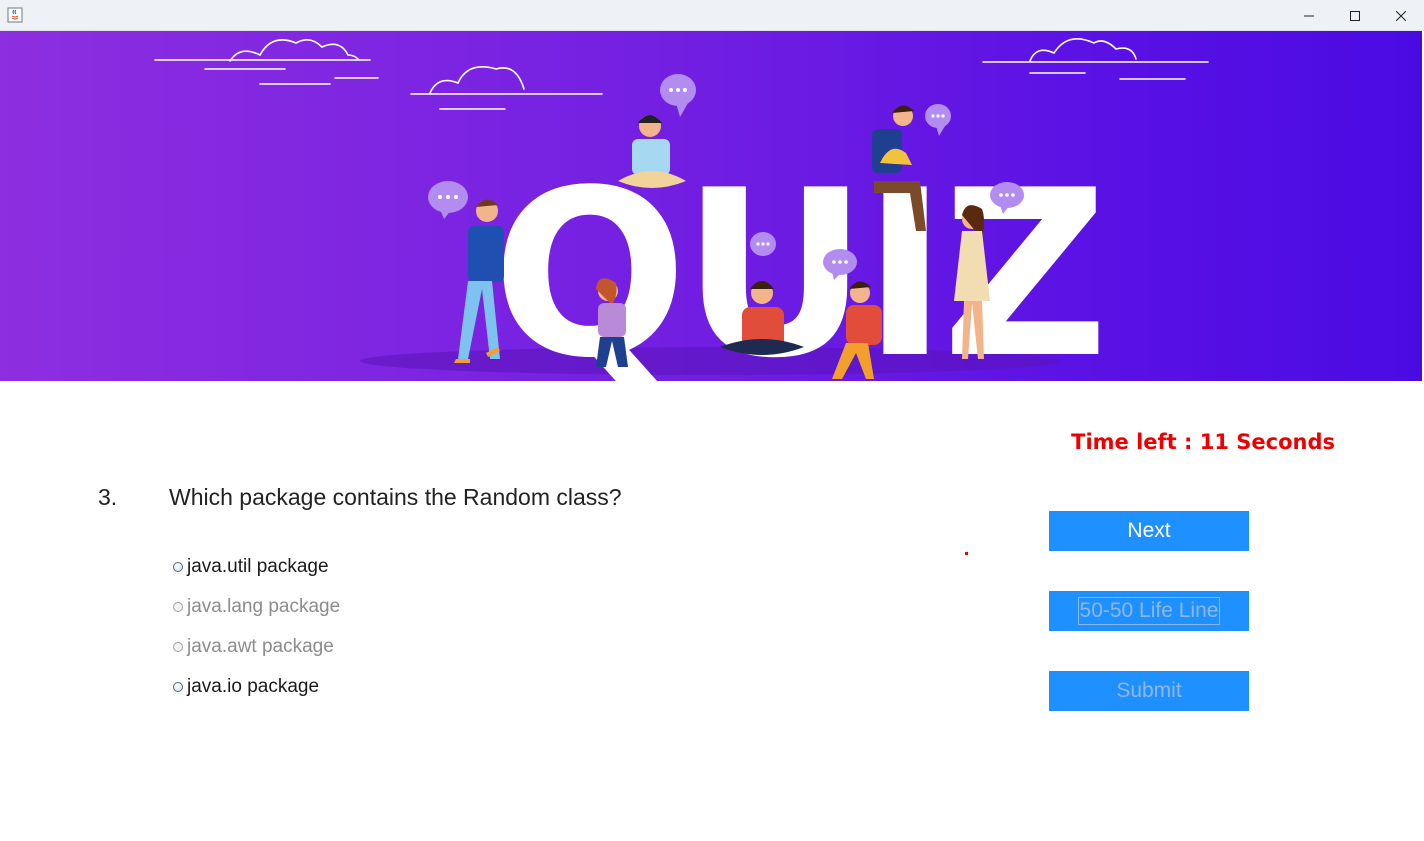  What do you see at coordinates (253, 686) in the screenshot?
I see `option-label: java.io package` at bounding box center [253, 686].